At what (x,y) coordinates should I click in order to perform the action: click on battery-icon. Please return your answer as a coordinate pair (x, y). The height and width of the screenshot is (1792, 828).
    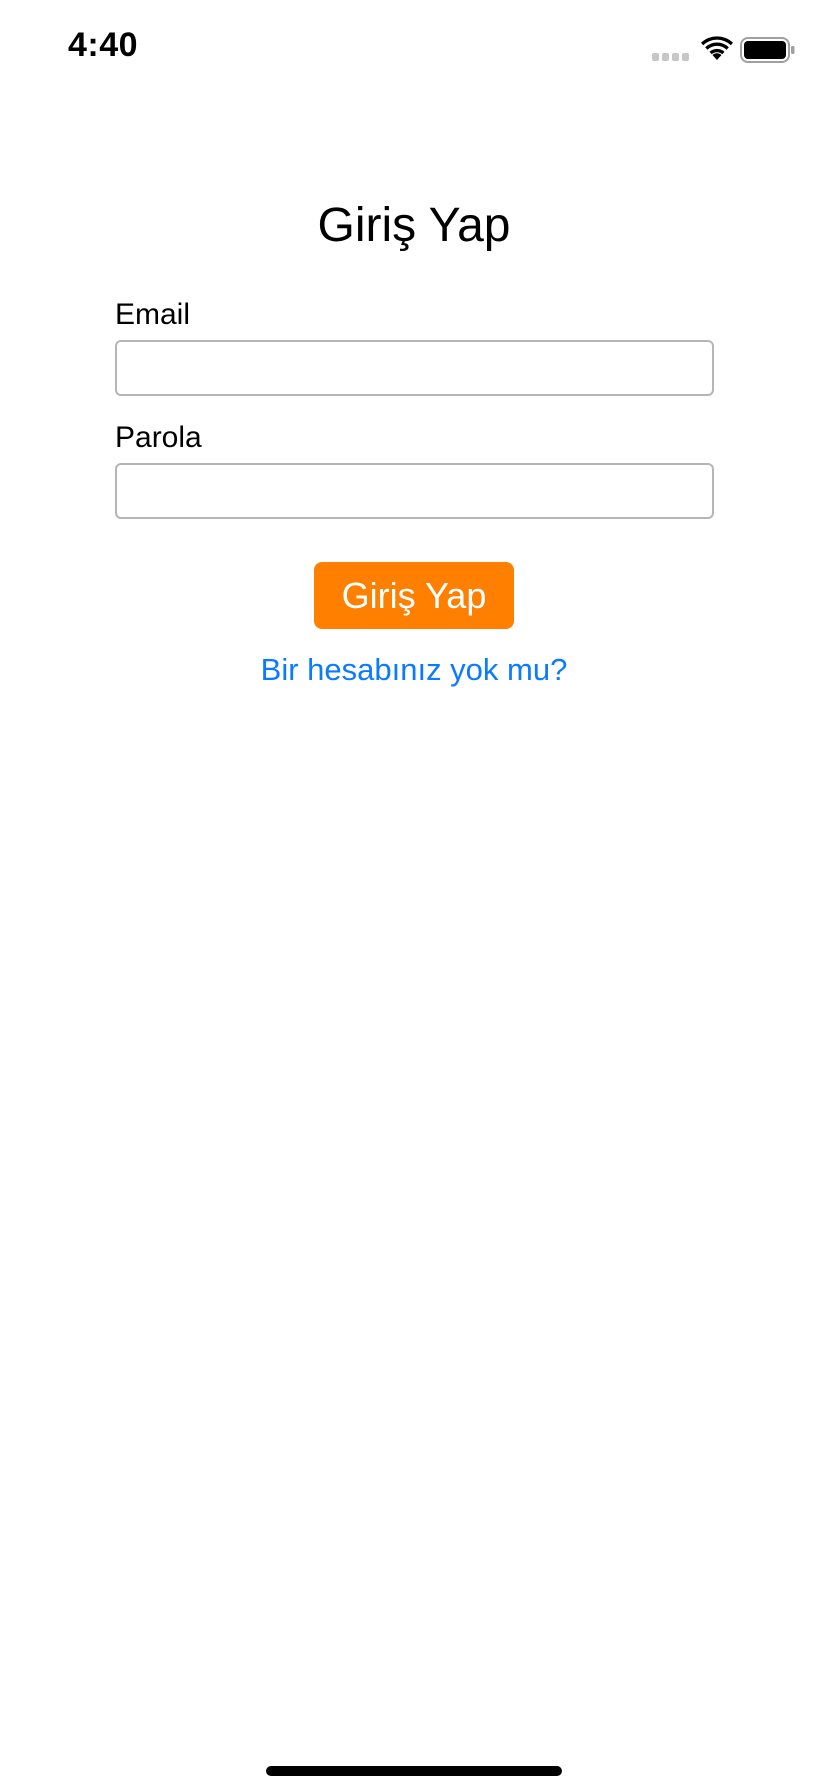
    Looking at the image, I should click on (767, 50).